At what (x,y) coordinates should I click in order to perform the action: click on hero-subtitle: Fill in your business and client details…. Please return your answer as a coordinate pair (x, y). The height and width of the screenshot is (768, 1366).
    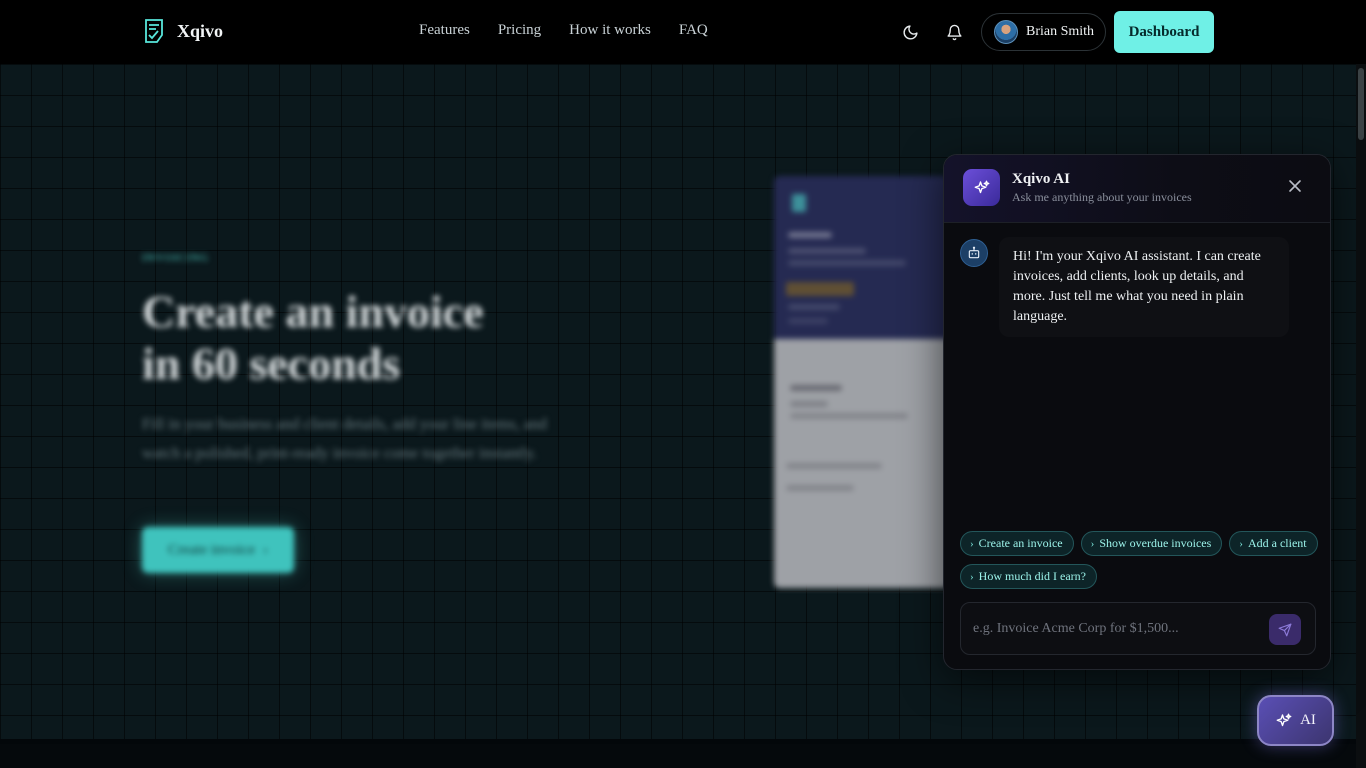
    Looking at the image, I should click on (344, 439).